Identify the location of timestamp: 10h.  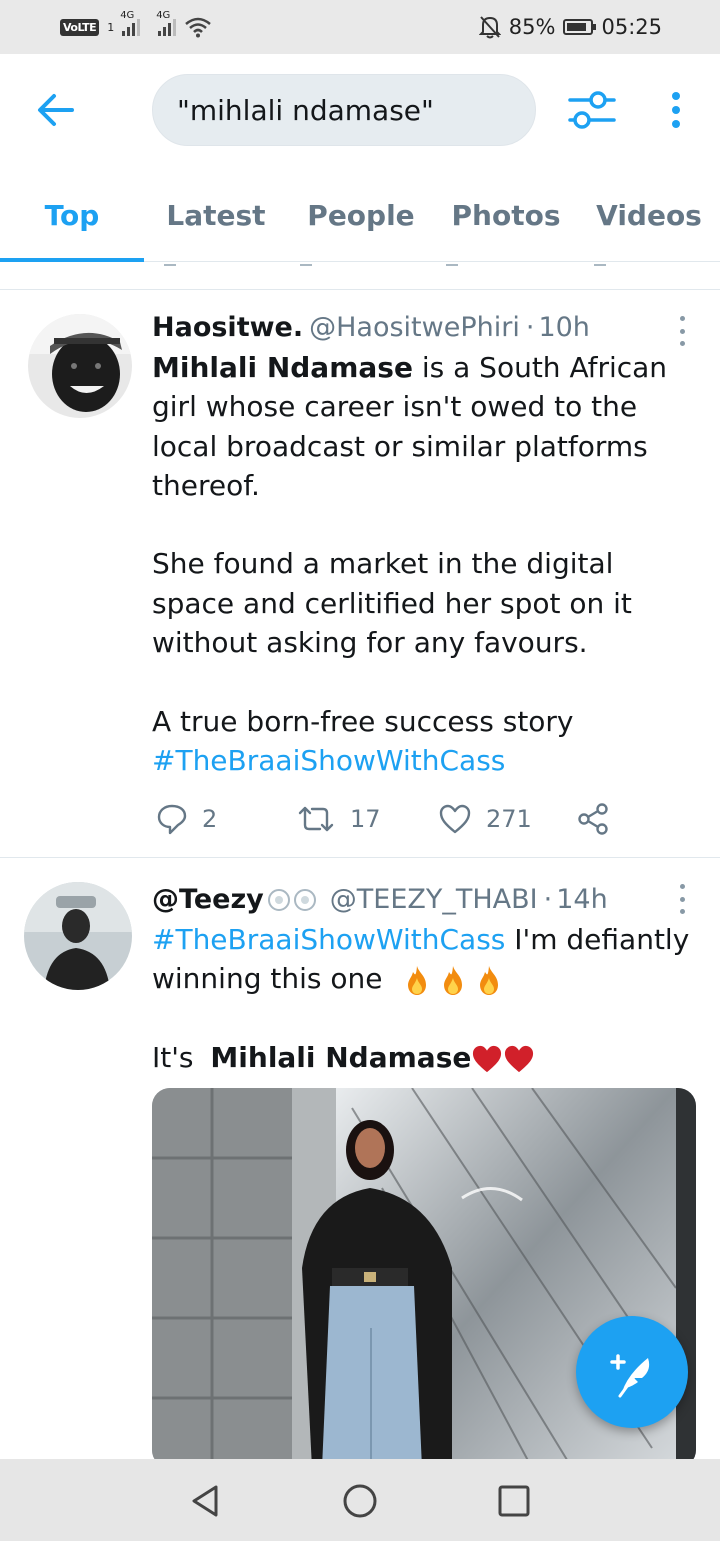
(564, 327).